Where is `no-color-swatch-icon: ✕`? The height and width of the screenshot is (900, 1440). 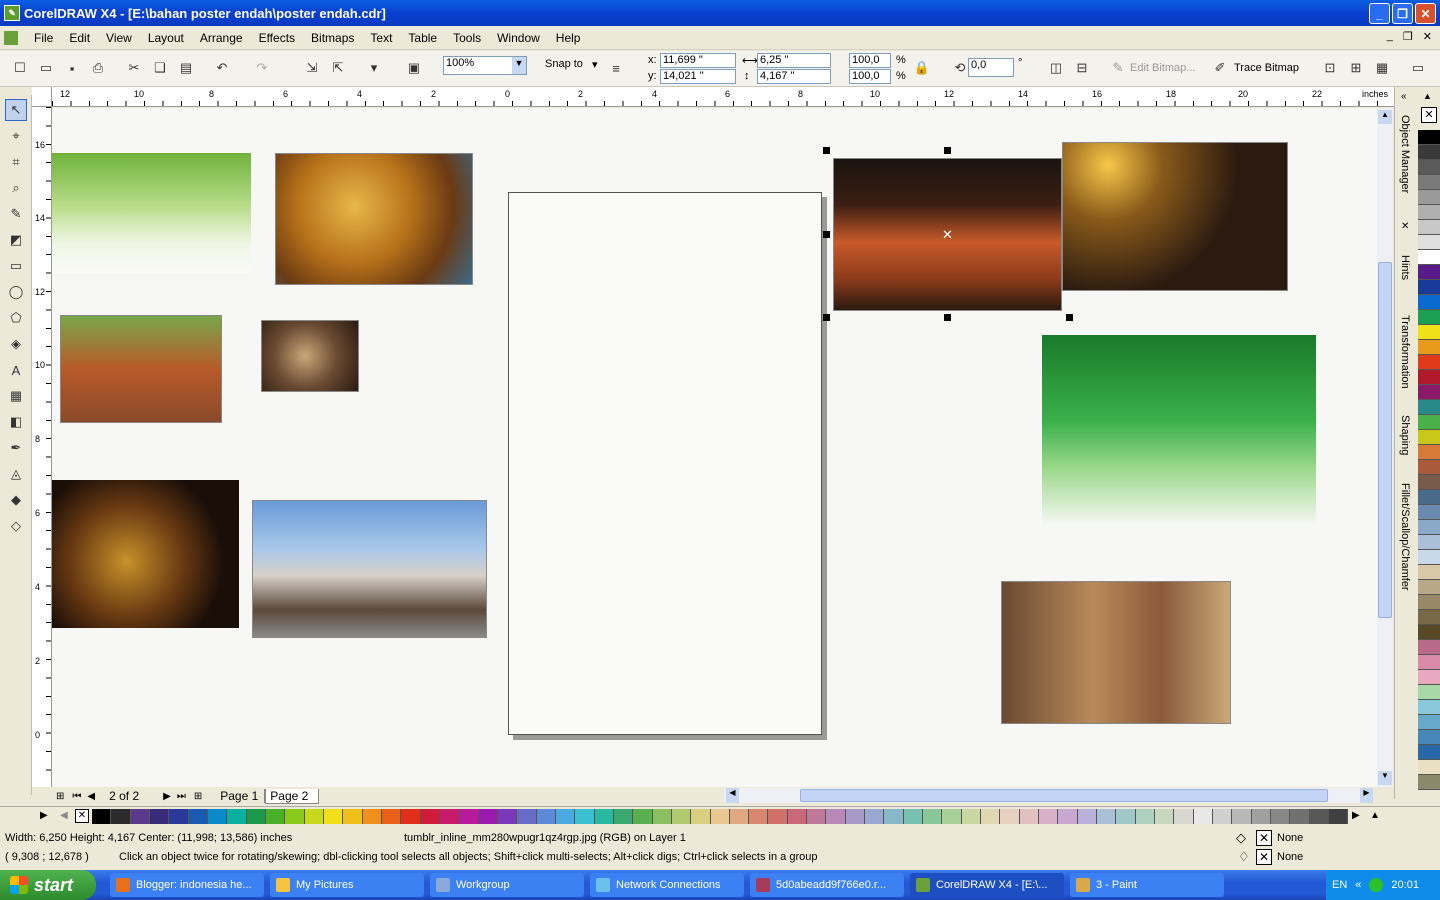 no-color-swatch-icon: ✕ is located at coordinates (1429, 115).